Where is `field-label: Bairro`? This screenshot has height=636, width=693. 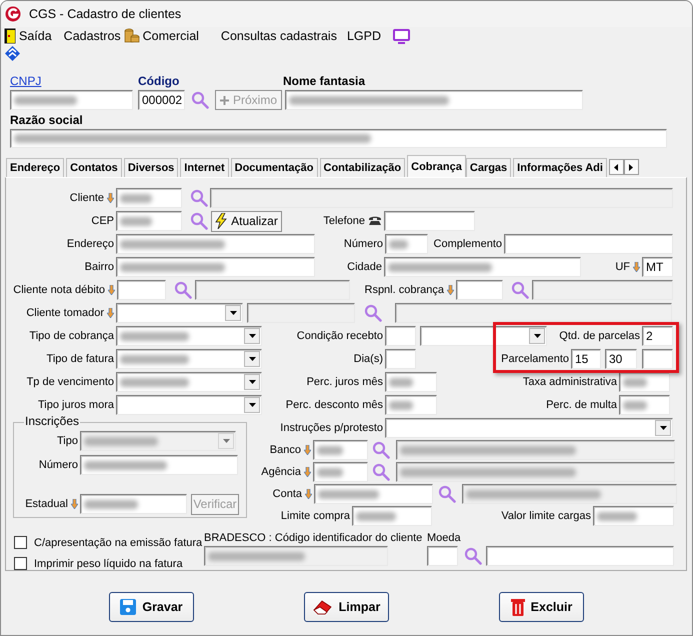 field-label: Bairro is located at coordinates (99, 267).